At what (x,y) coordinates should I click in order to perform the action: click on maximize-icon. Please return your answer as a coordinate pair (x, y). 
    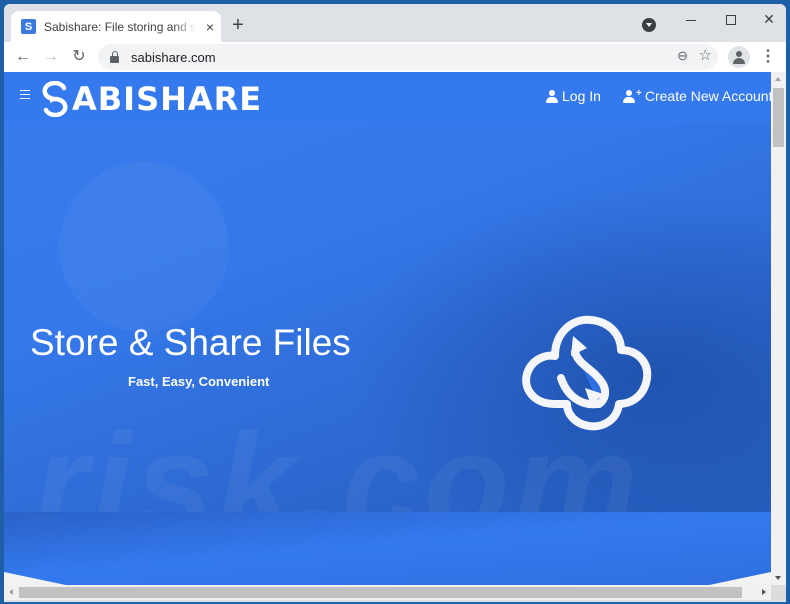
    Looking at the image, I should click on (731, 20).